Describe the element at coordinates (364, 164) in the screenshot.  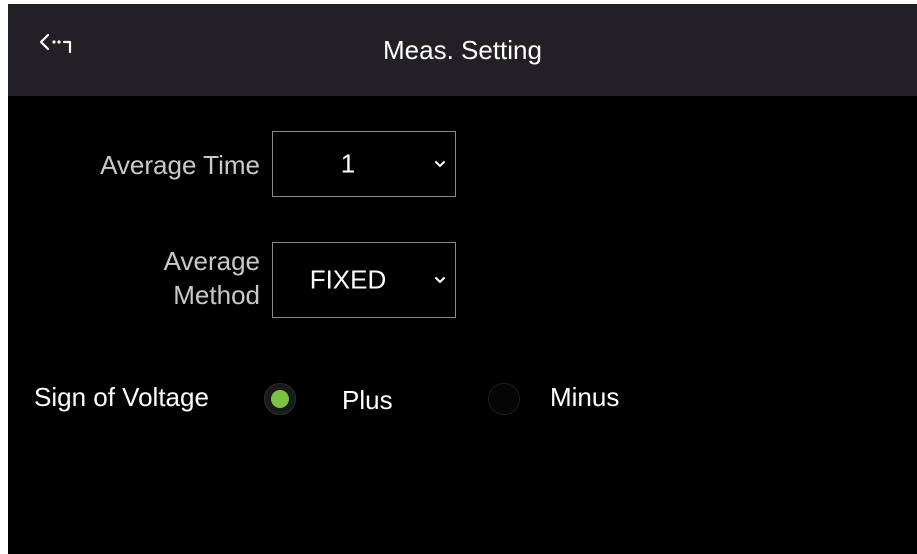
I see `average-time-select: 1` at that location.